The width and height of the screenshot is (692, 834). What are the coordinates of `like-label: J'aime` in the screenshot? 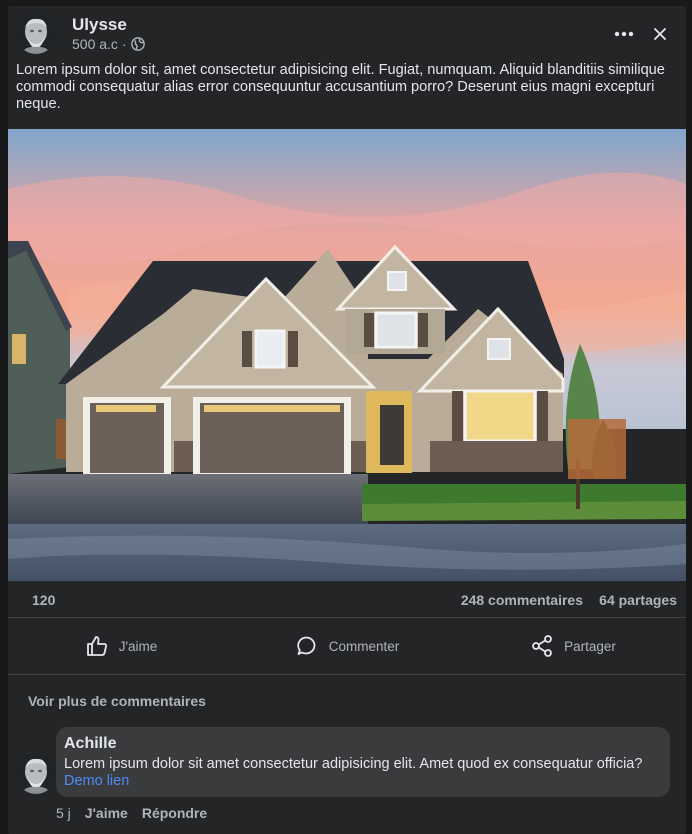 It's located at (138, 646).